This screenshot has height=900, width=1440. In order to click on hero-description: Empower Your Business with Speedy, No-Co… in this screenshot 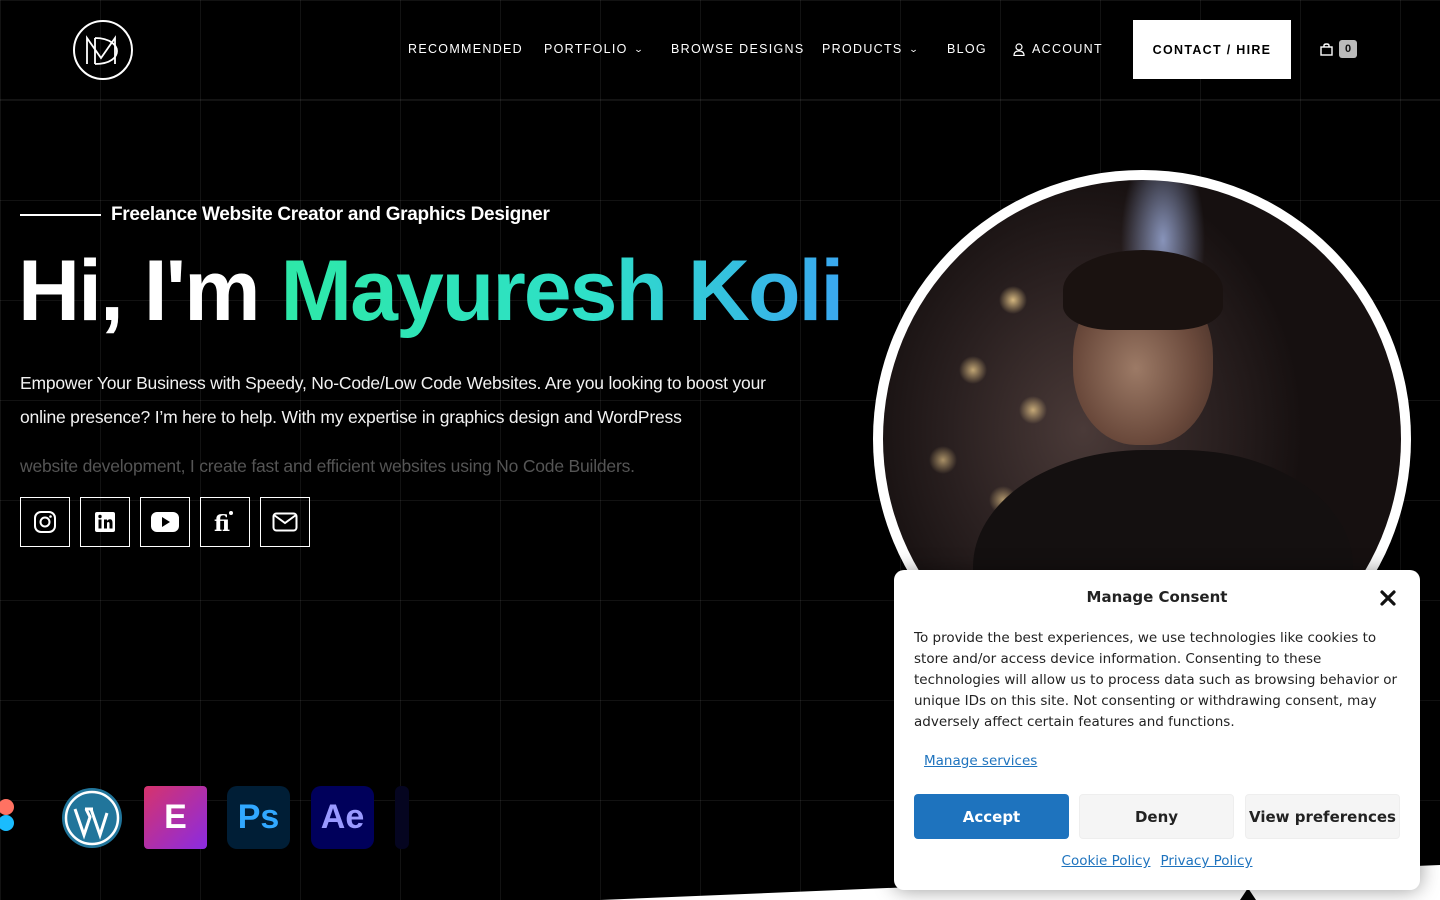, I will do `click(393, 400)`.